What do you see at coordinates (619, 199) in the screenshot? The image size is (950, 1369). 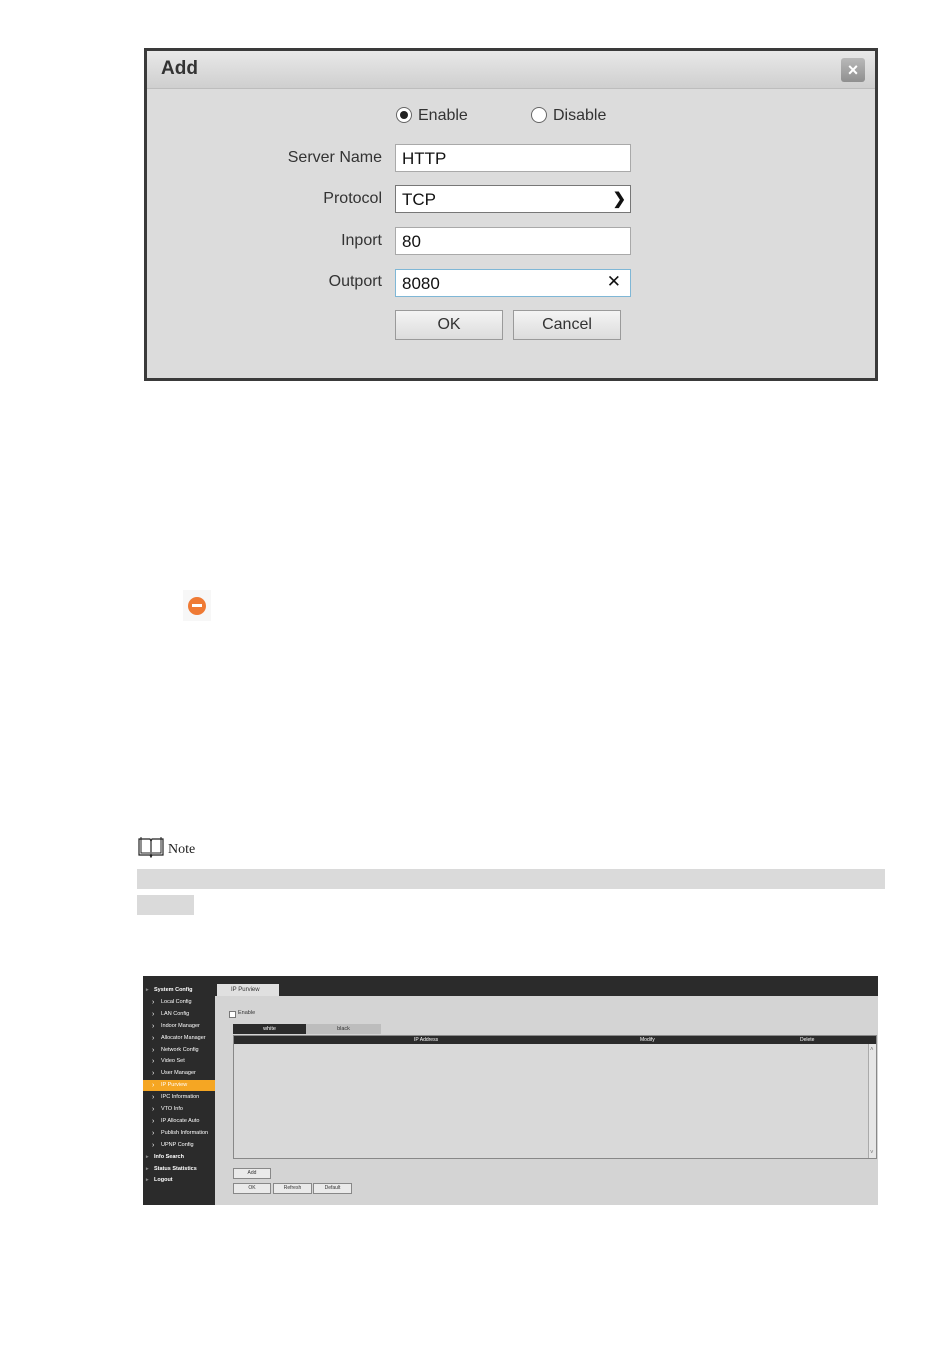 I see `chevron-down-icon: ❯` at bounding box center [619, 199].